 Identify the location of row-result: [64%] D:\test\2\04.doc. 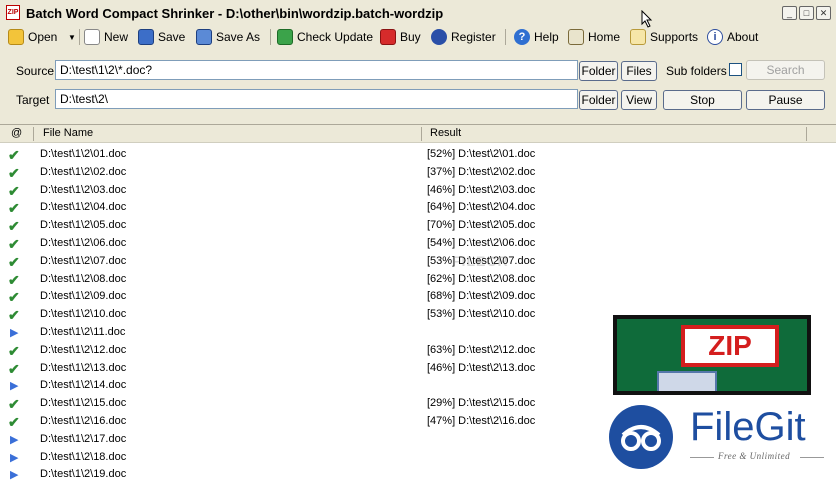
(481, 207).